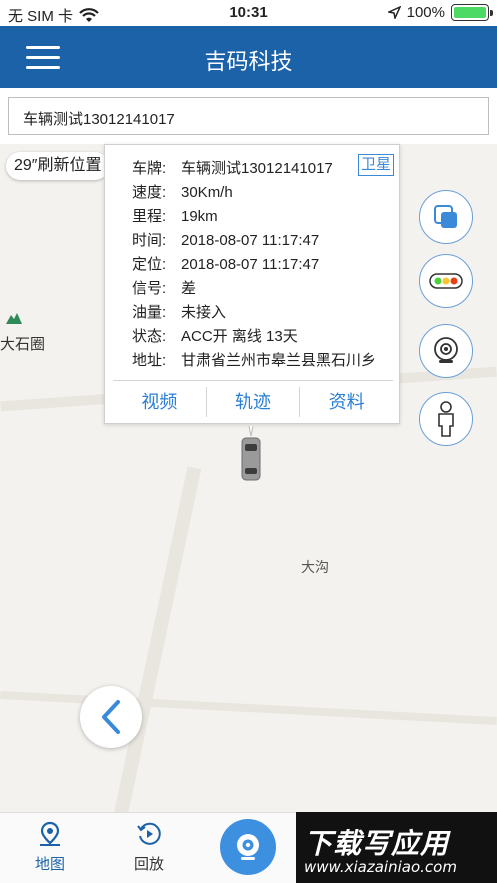 This screenshot has width=497, height=883. Describe the element at coordinates (232, 168) in the screenshot. I see `info-row-plate: 车牌: 车辆测试13012141017` at that location.